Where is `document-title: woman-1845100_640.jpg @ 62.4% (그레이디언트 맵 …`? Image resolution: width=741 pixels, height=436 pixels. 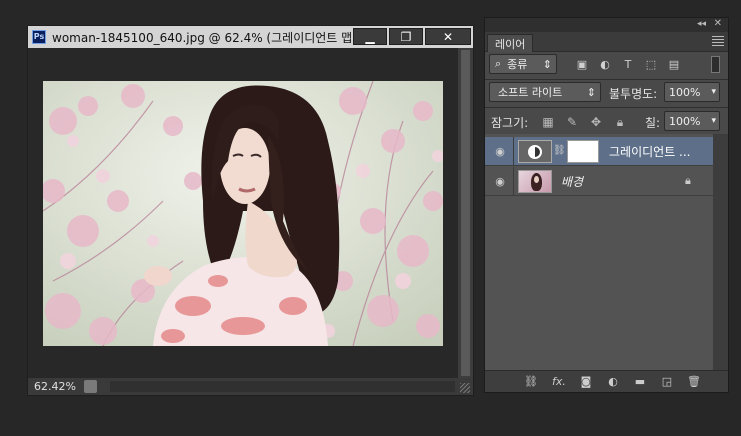
document-title: woman-1845100_640.jpg @ 62.4% (그레이디언트 맵 … is located at coordinates (208, 37).